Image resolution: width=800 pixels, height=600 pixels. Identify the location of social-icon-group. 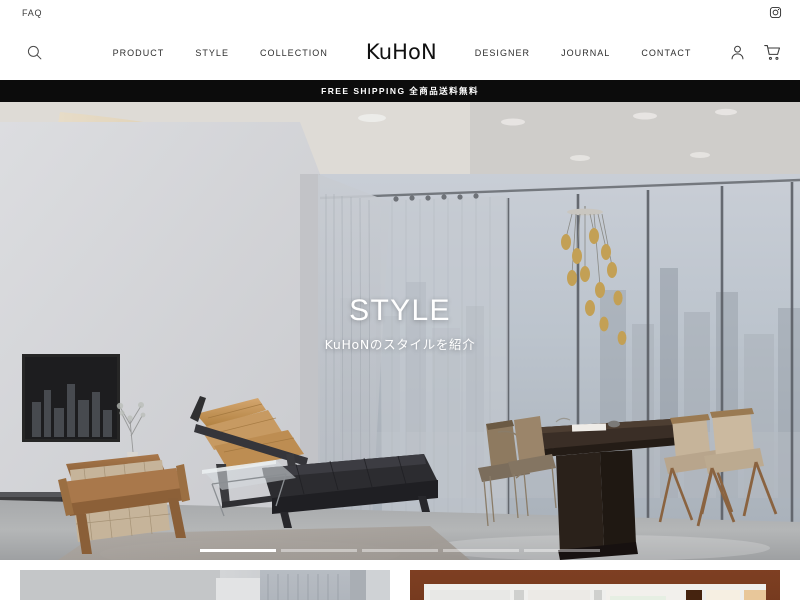
(775, 12).